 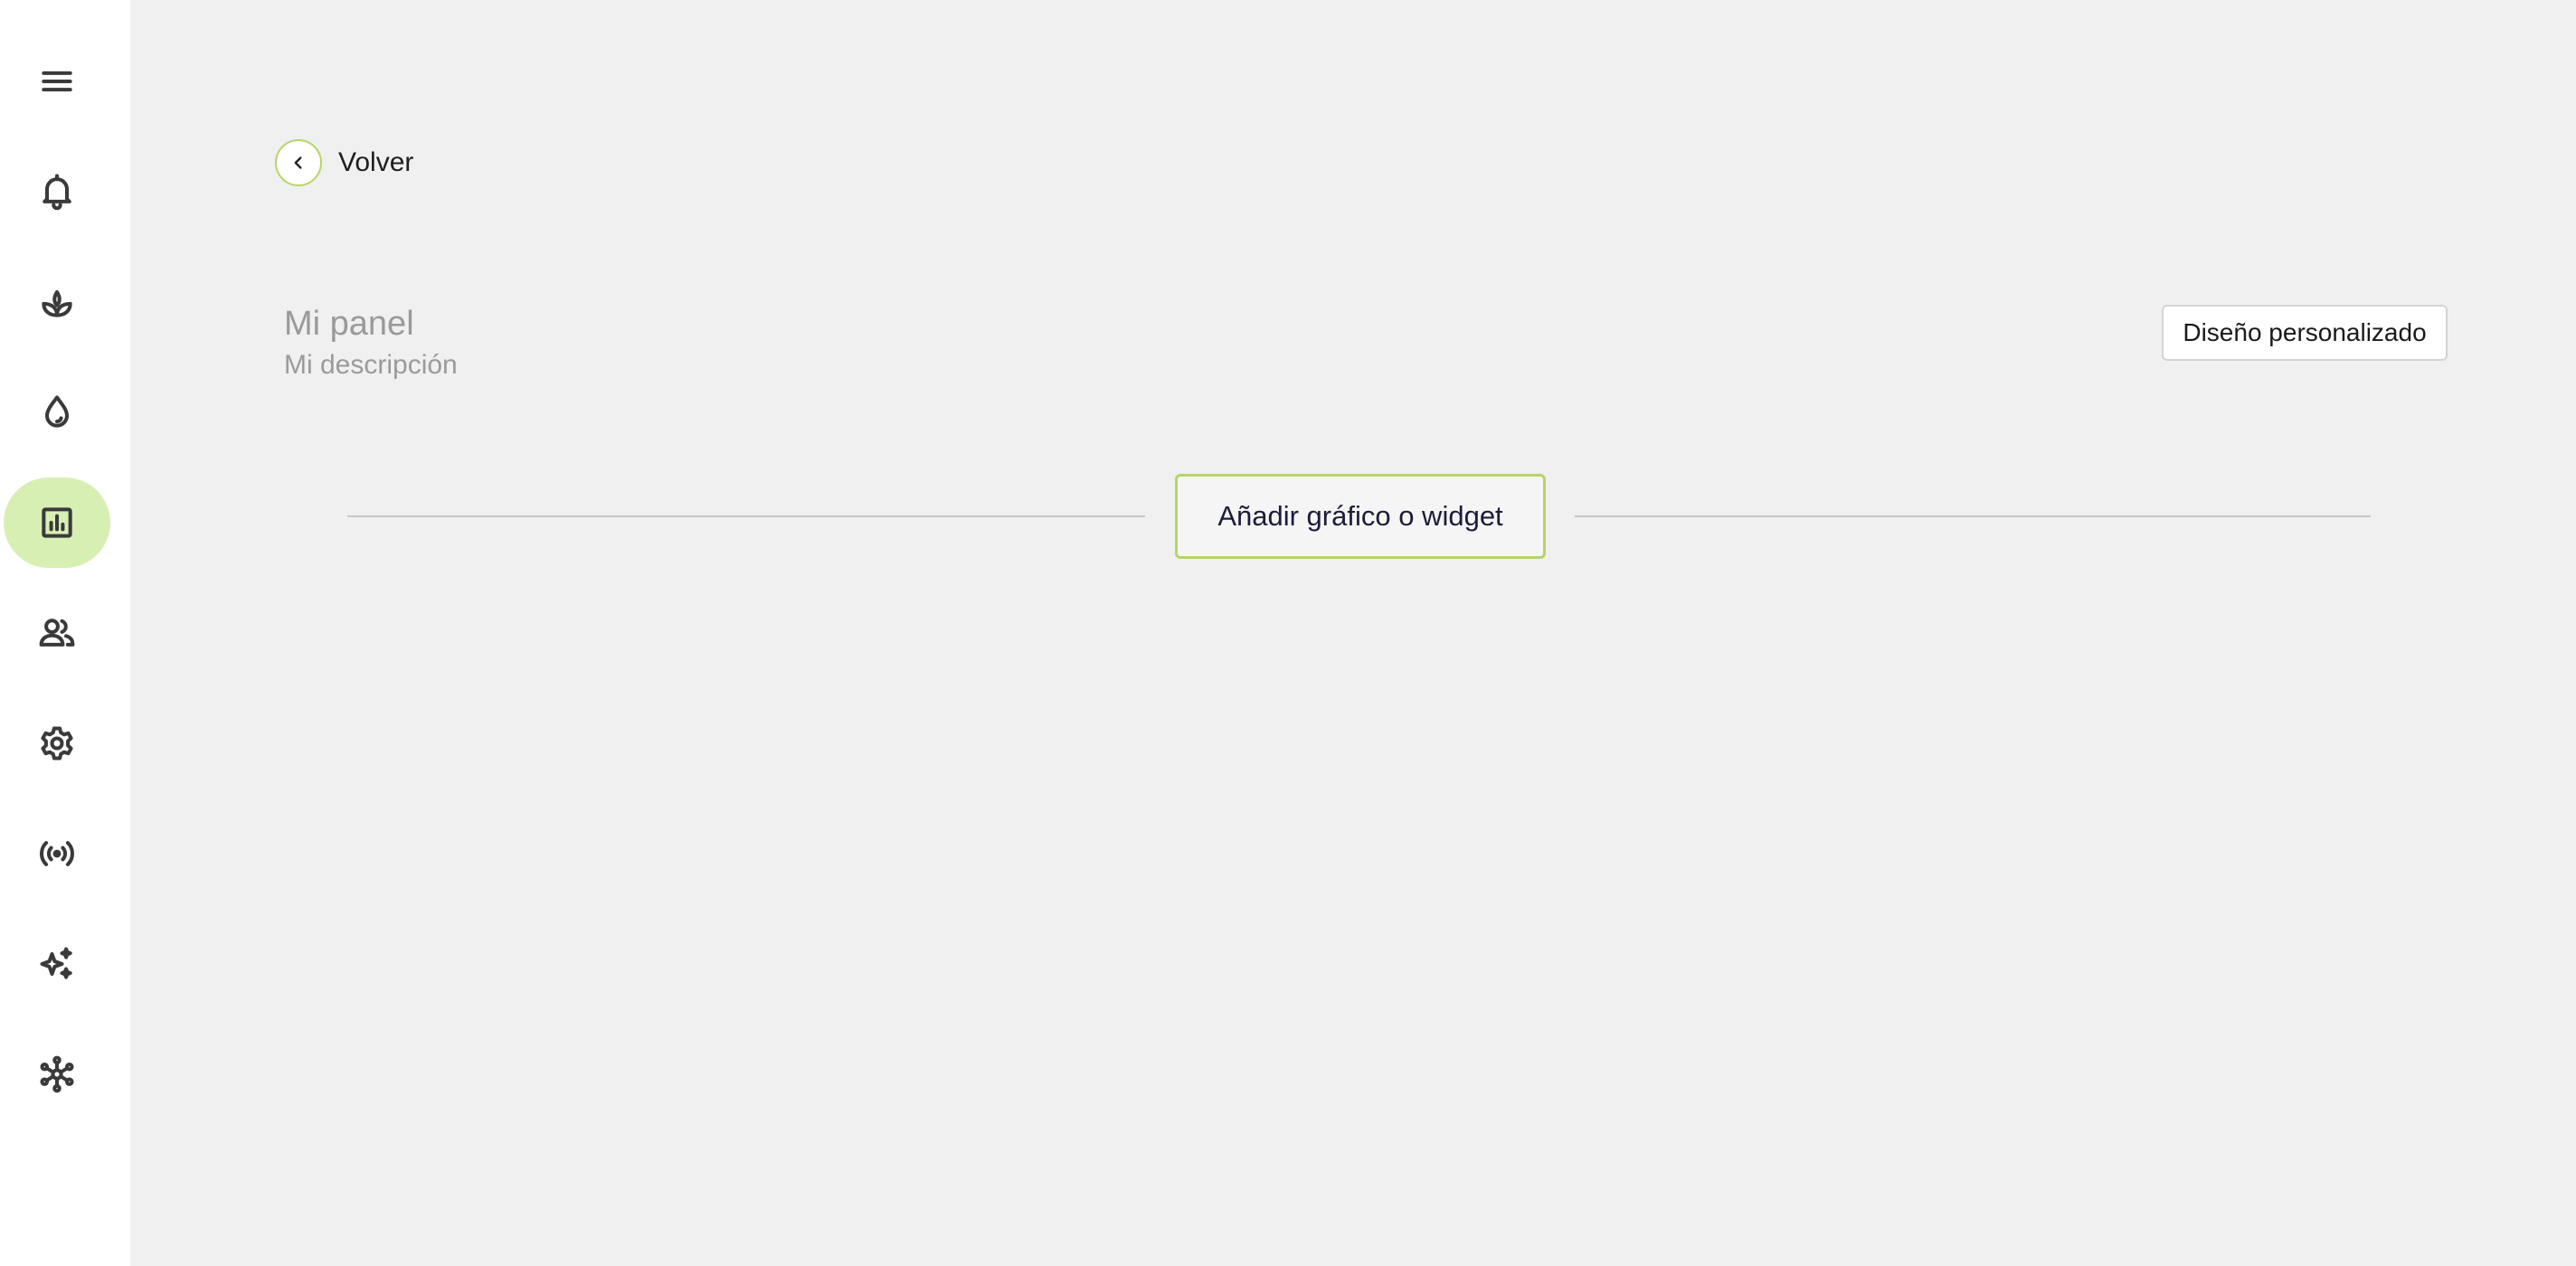 I want to click on back-circle, so click(x=299, y=162).